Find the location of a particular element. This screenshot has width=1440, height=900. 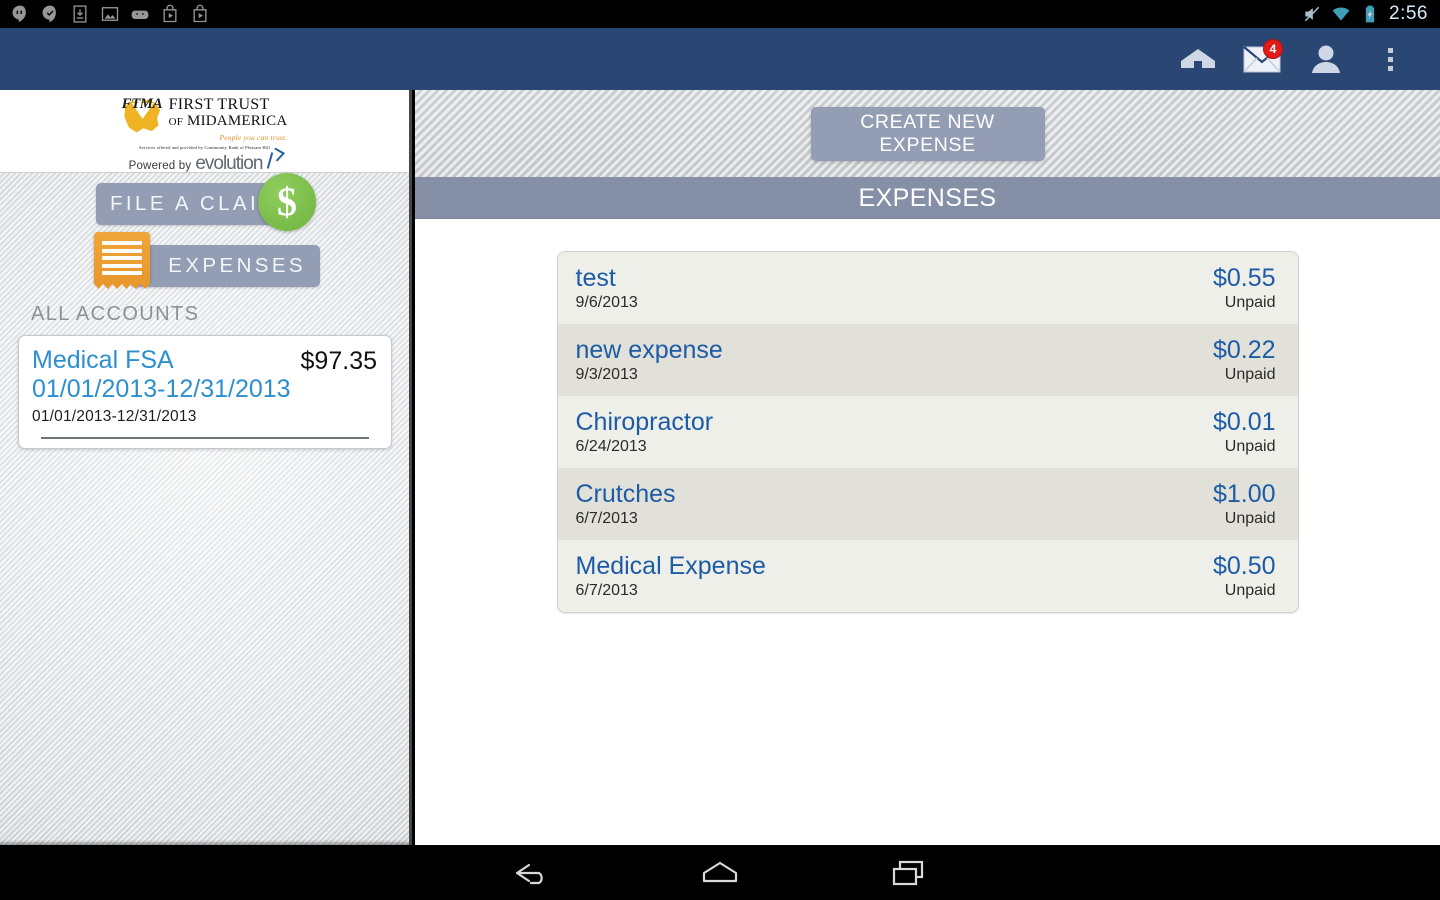

expense-primary: Crutches 6/7/2013 is located at coordinates (626, 504).